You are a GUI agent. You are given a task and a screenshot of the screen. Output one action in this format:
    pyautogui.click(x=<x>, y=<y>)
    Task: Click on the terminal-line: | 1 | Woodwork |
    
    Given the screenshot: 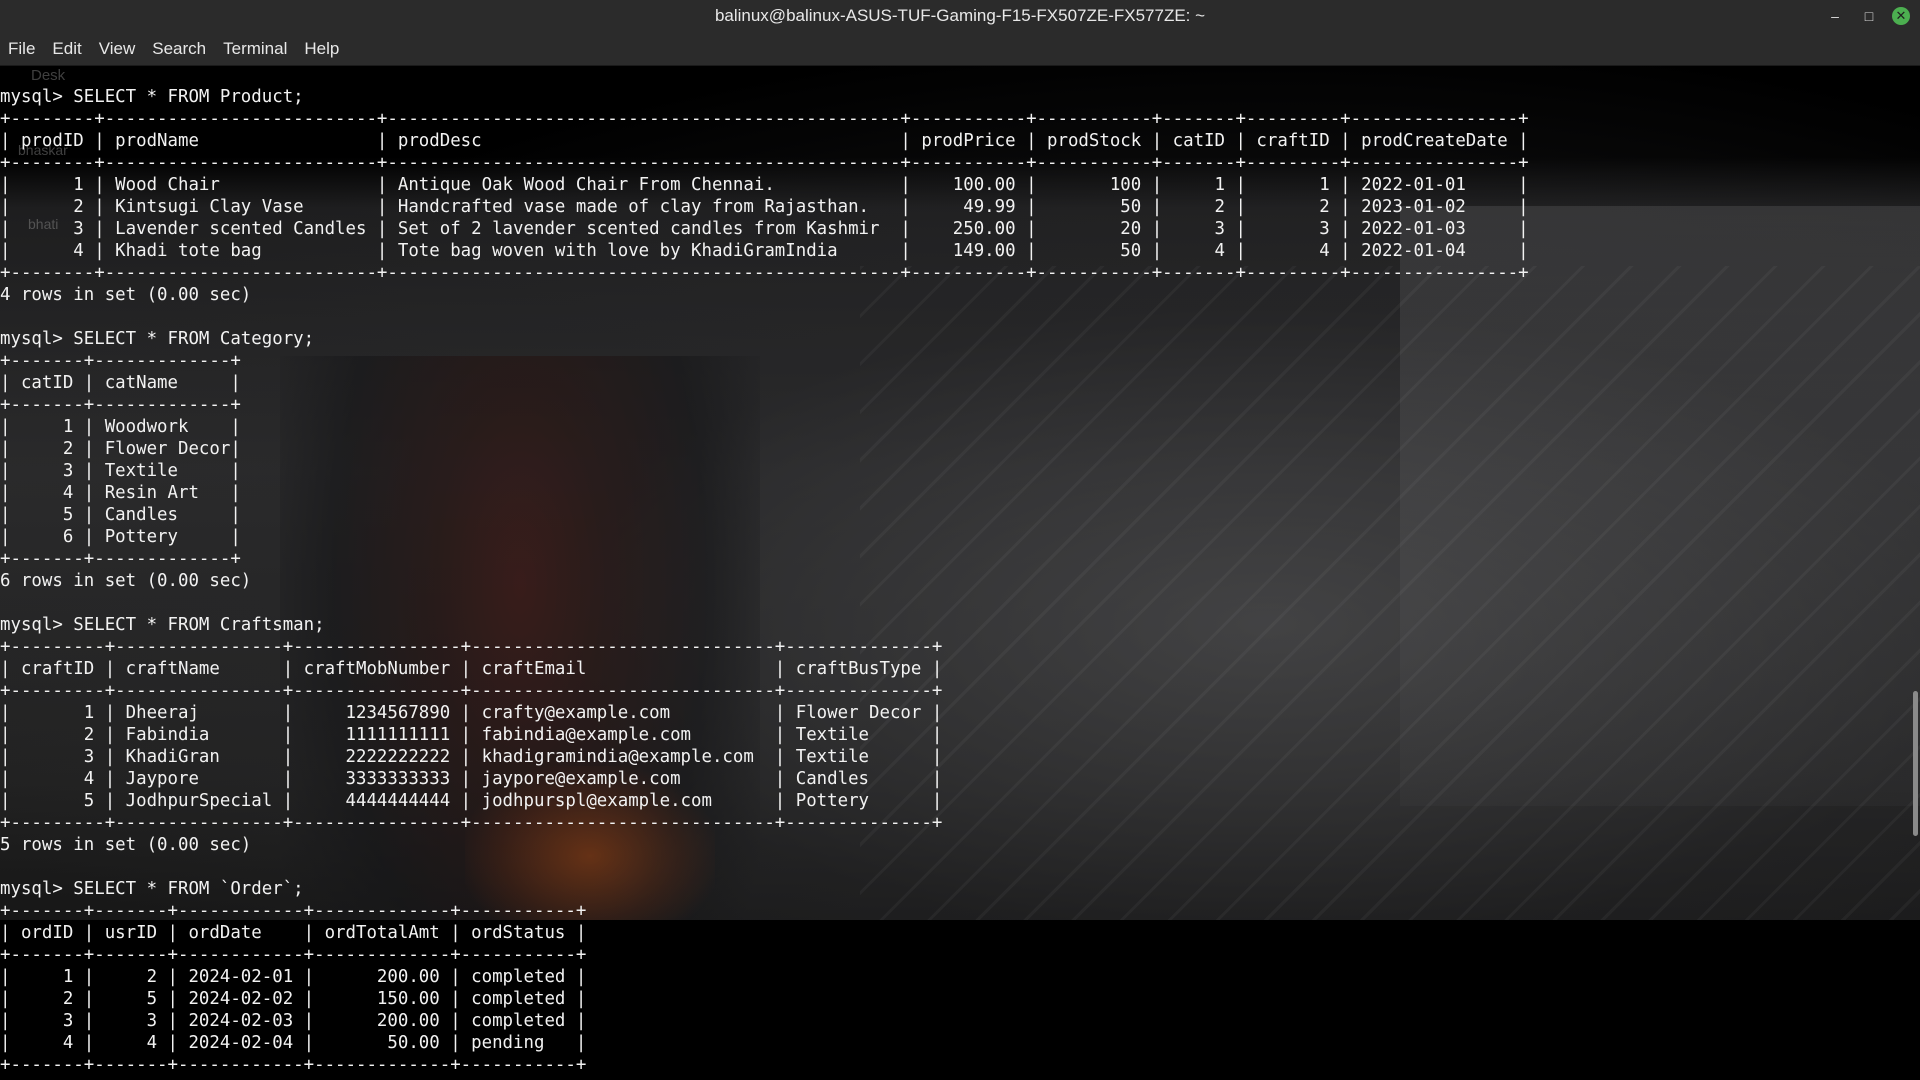 What is the action you would take?
    pyautogui.click(x=120, y=427)
    